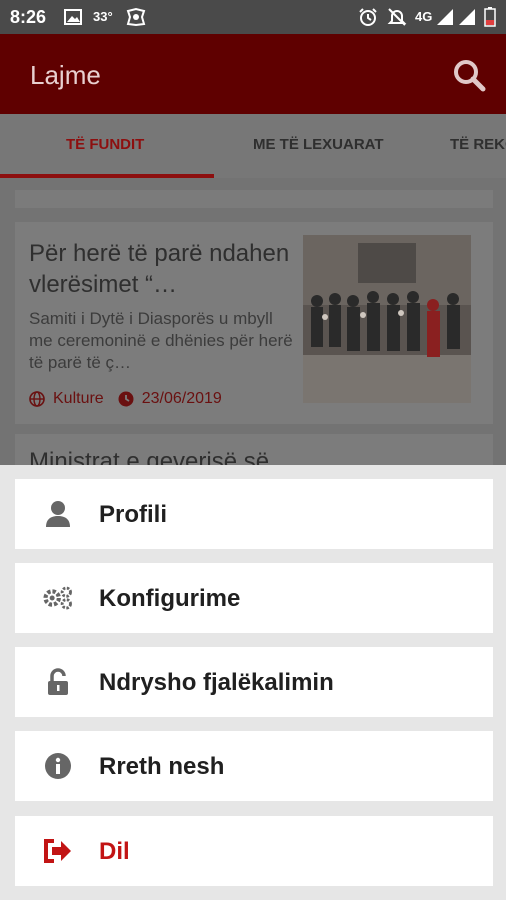 This screenshot has height=900, width=506. Describe the element at coordinates (253, 17) in the screenshot. I see `status-bar: 8:26 33° 4G` at that location.